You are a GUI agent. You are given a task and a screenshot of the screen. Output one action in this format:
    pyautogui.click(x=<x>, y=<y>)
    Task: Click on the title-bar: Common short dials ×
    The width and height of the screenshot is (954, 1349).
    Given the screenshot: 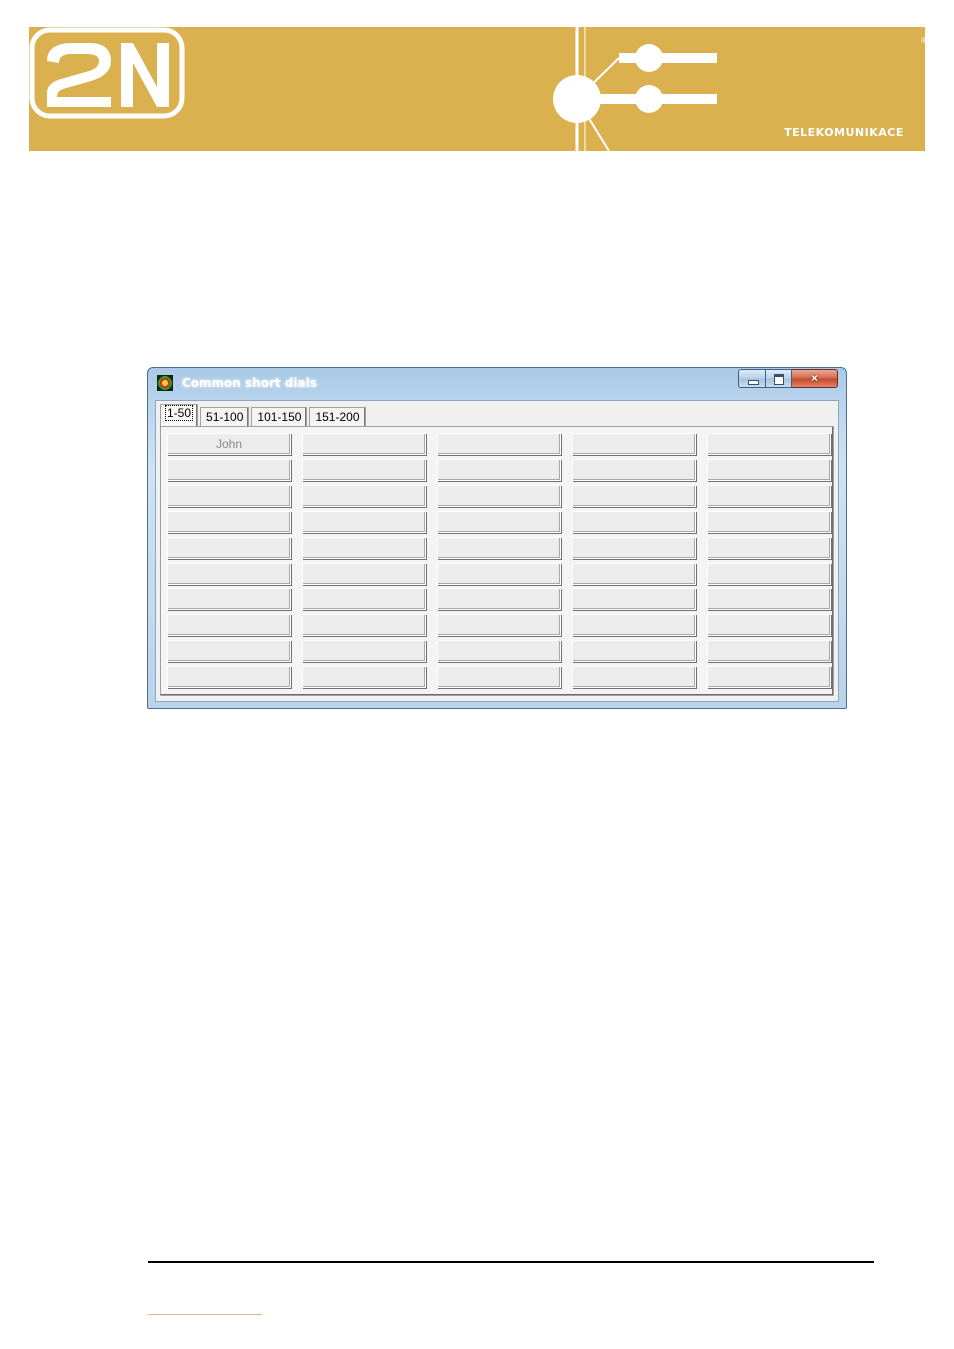 What is the action you would take?
    pyautogui.click(x=497, y=383)
    